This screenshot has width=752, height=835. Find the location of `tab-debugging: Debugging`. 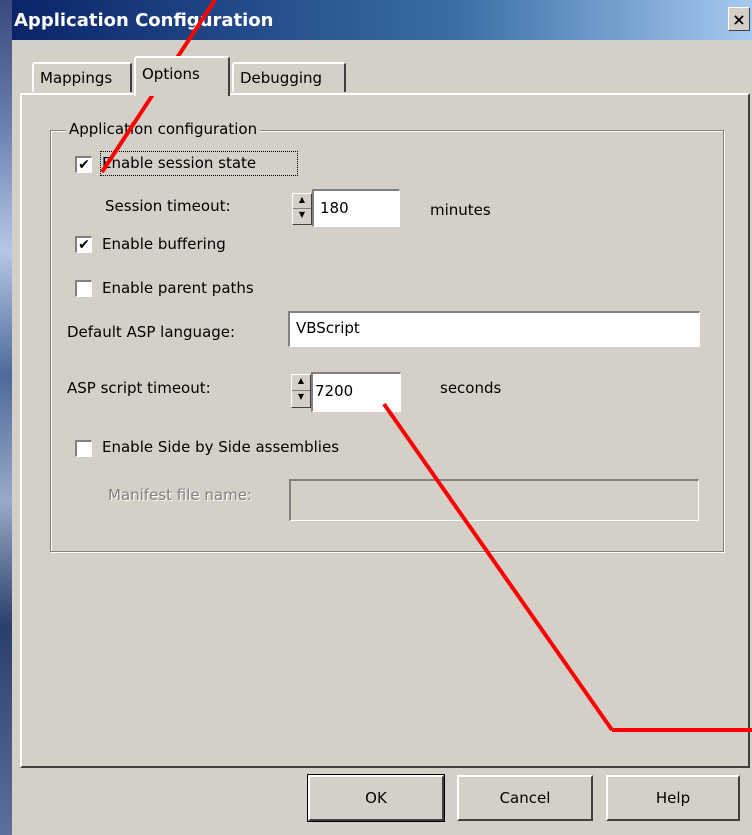

tab-debugging: Debugging is located at coordinates (289, 77).